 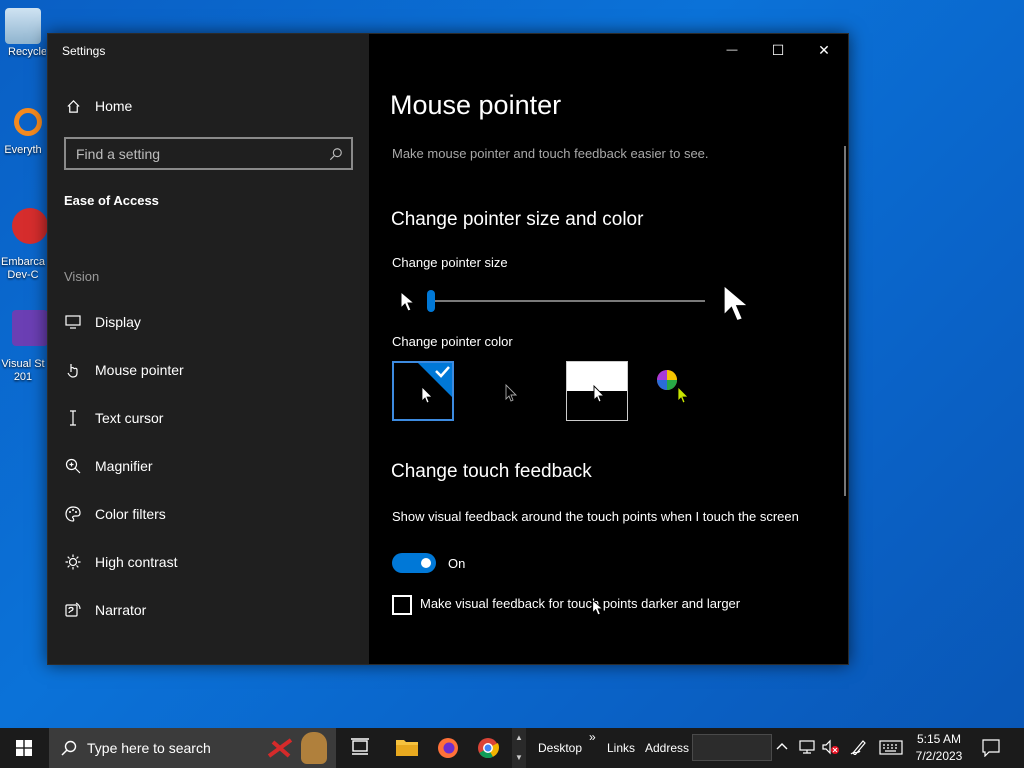 I want to click on desktop-toolbar-label: Desktop, so click(x=560, y=748).